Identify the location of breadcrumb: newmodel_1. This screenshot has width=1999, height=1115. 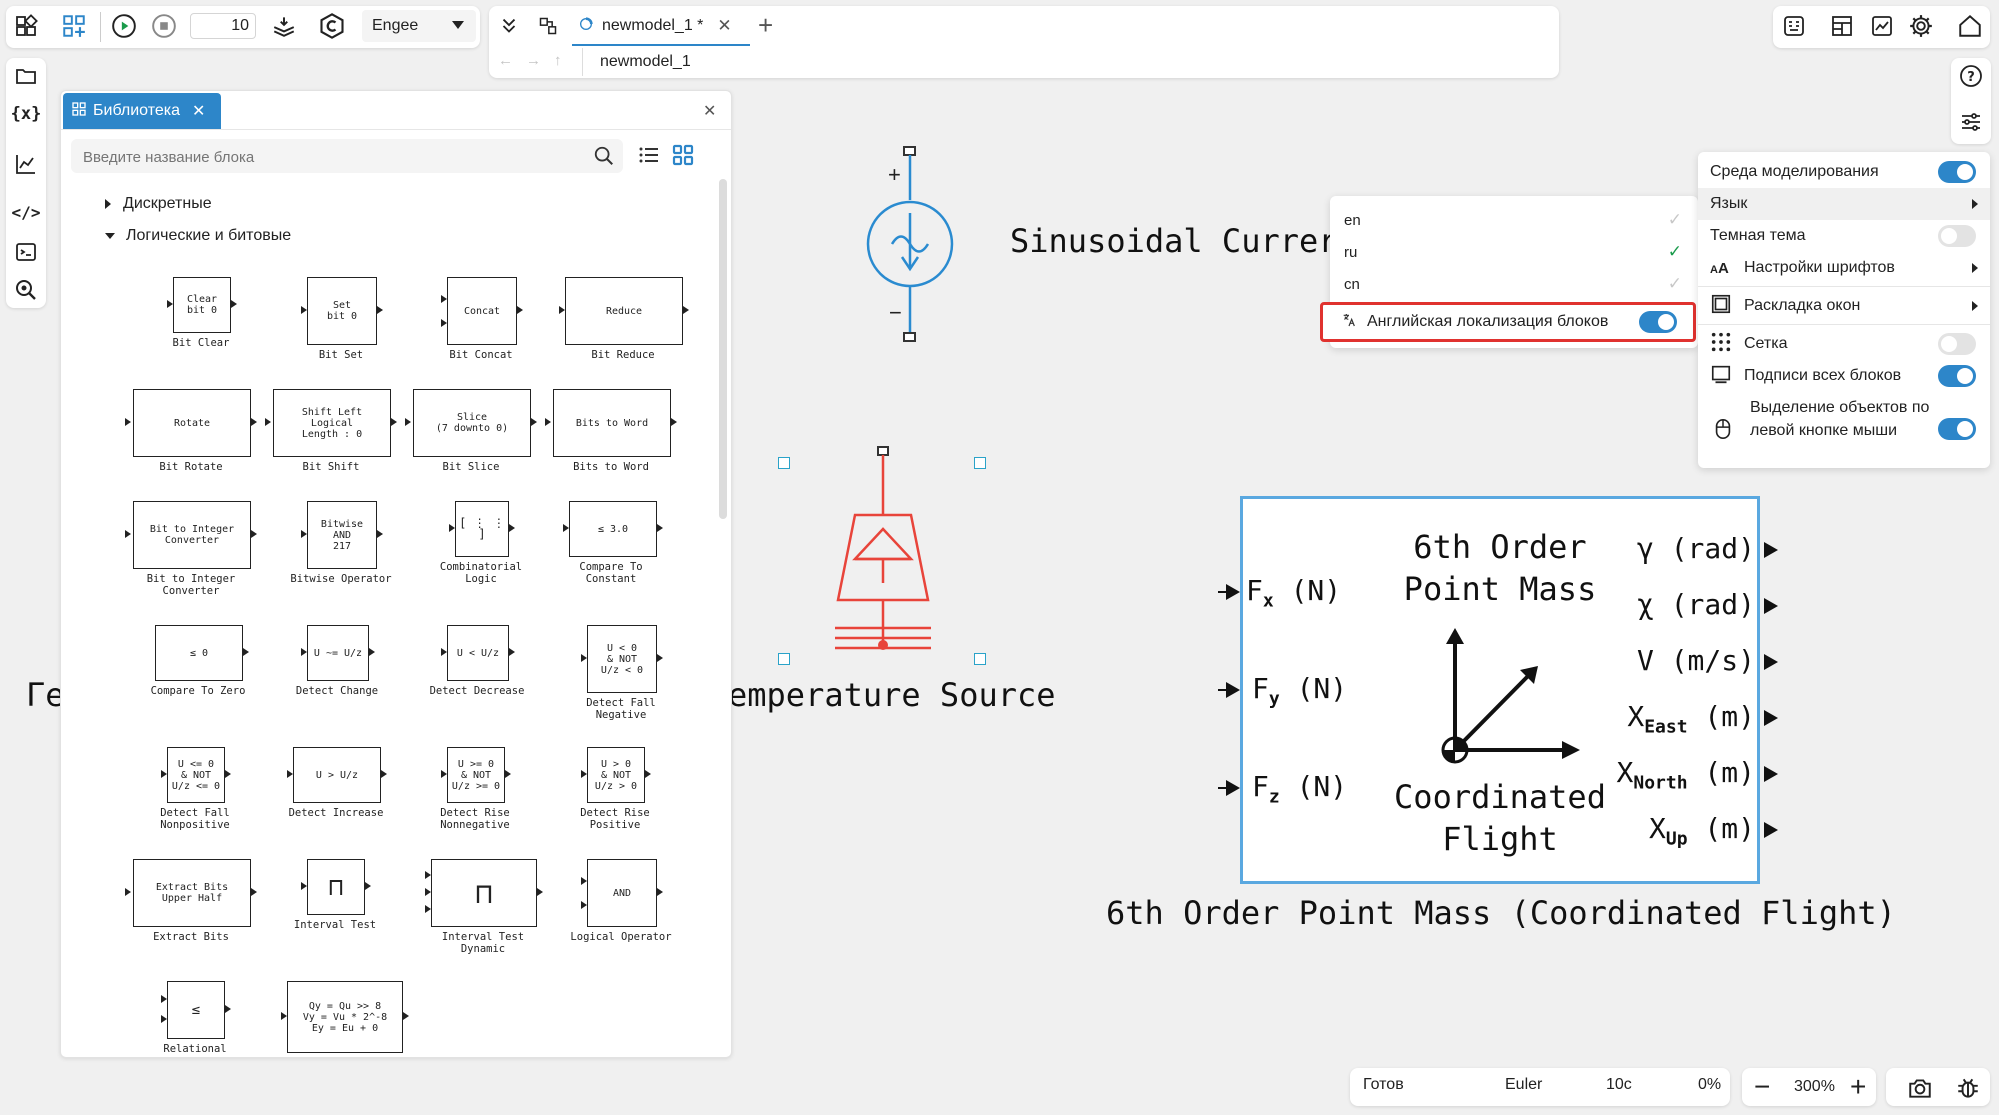
(645, 62).